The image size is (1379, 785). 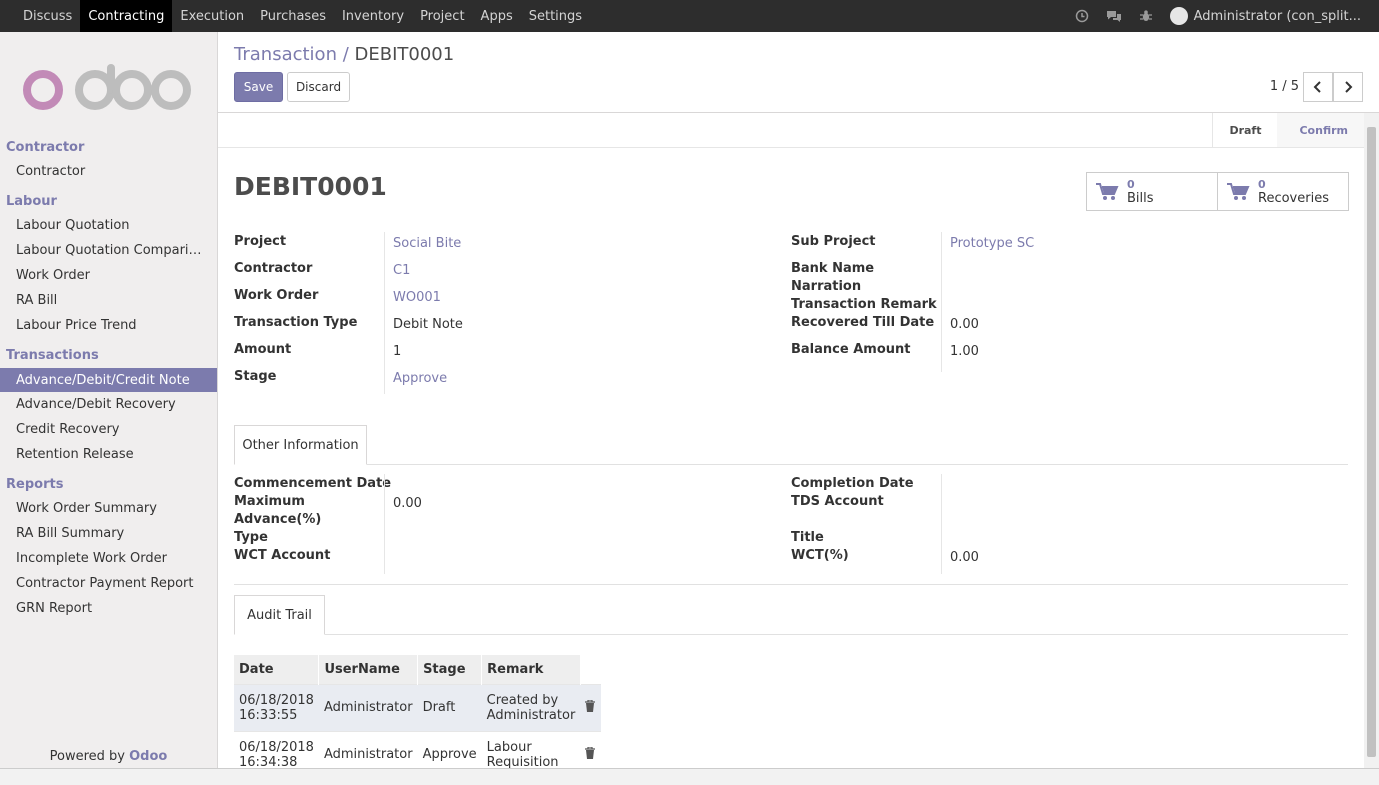 What do you see at coordinates (428, 324) in the screenshot?
I see `transaction-type-value: Debit Note` at bounding box center [428, 324].